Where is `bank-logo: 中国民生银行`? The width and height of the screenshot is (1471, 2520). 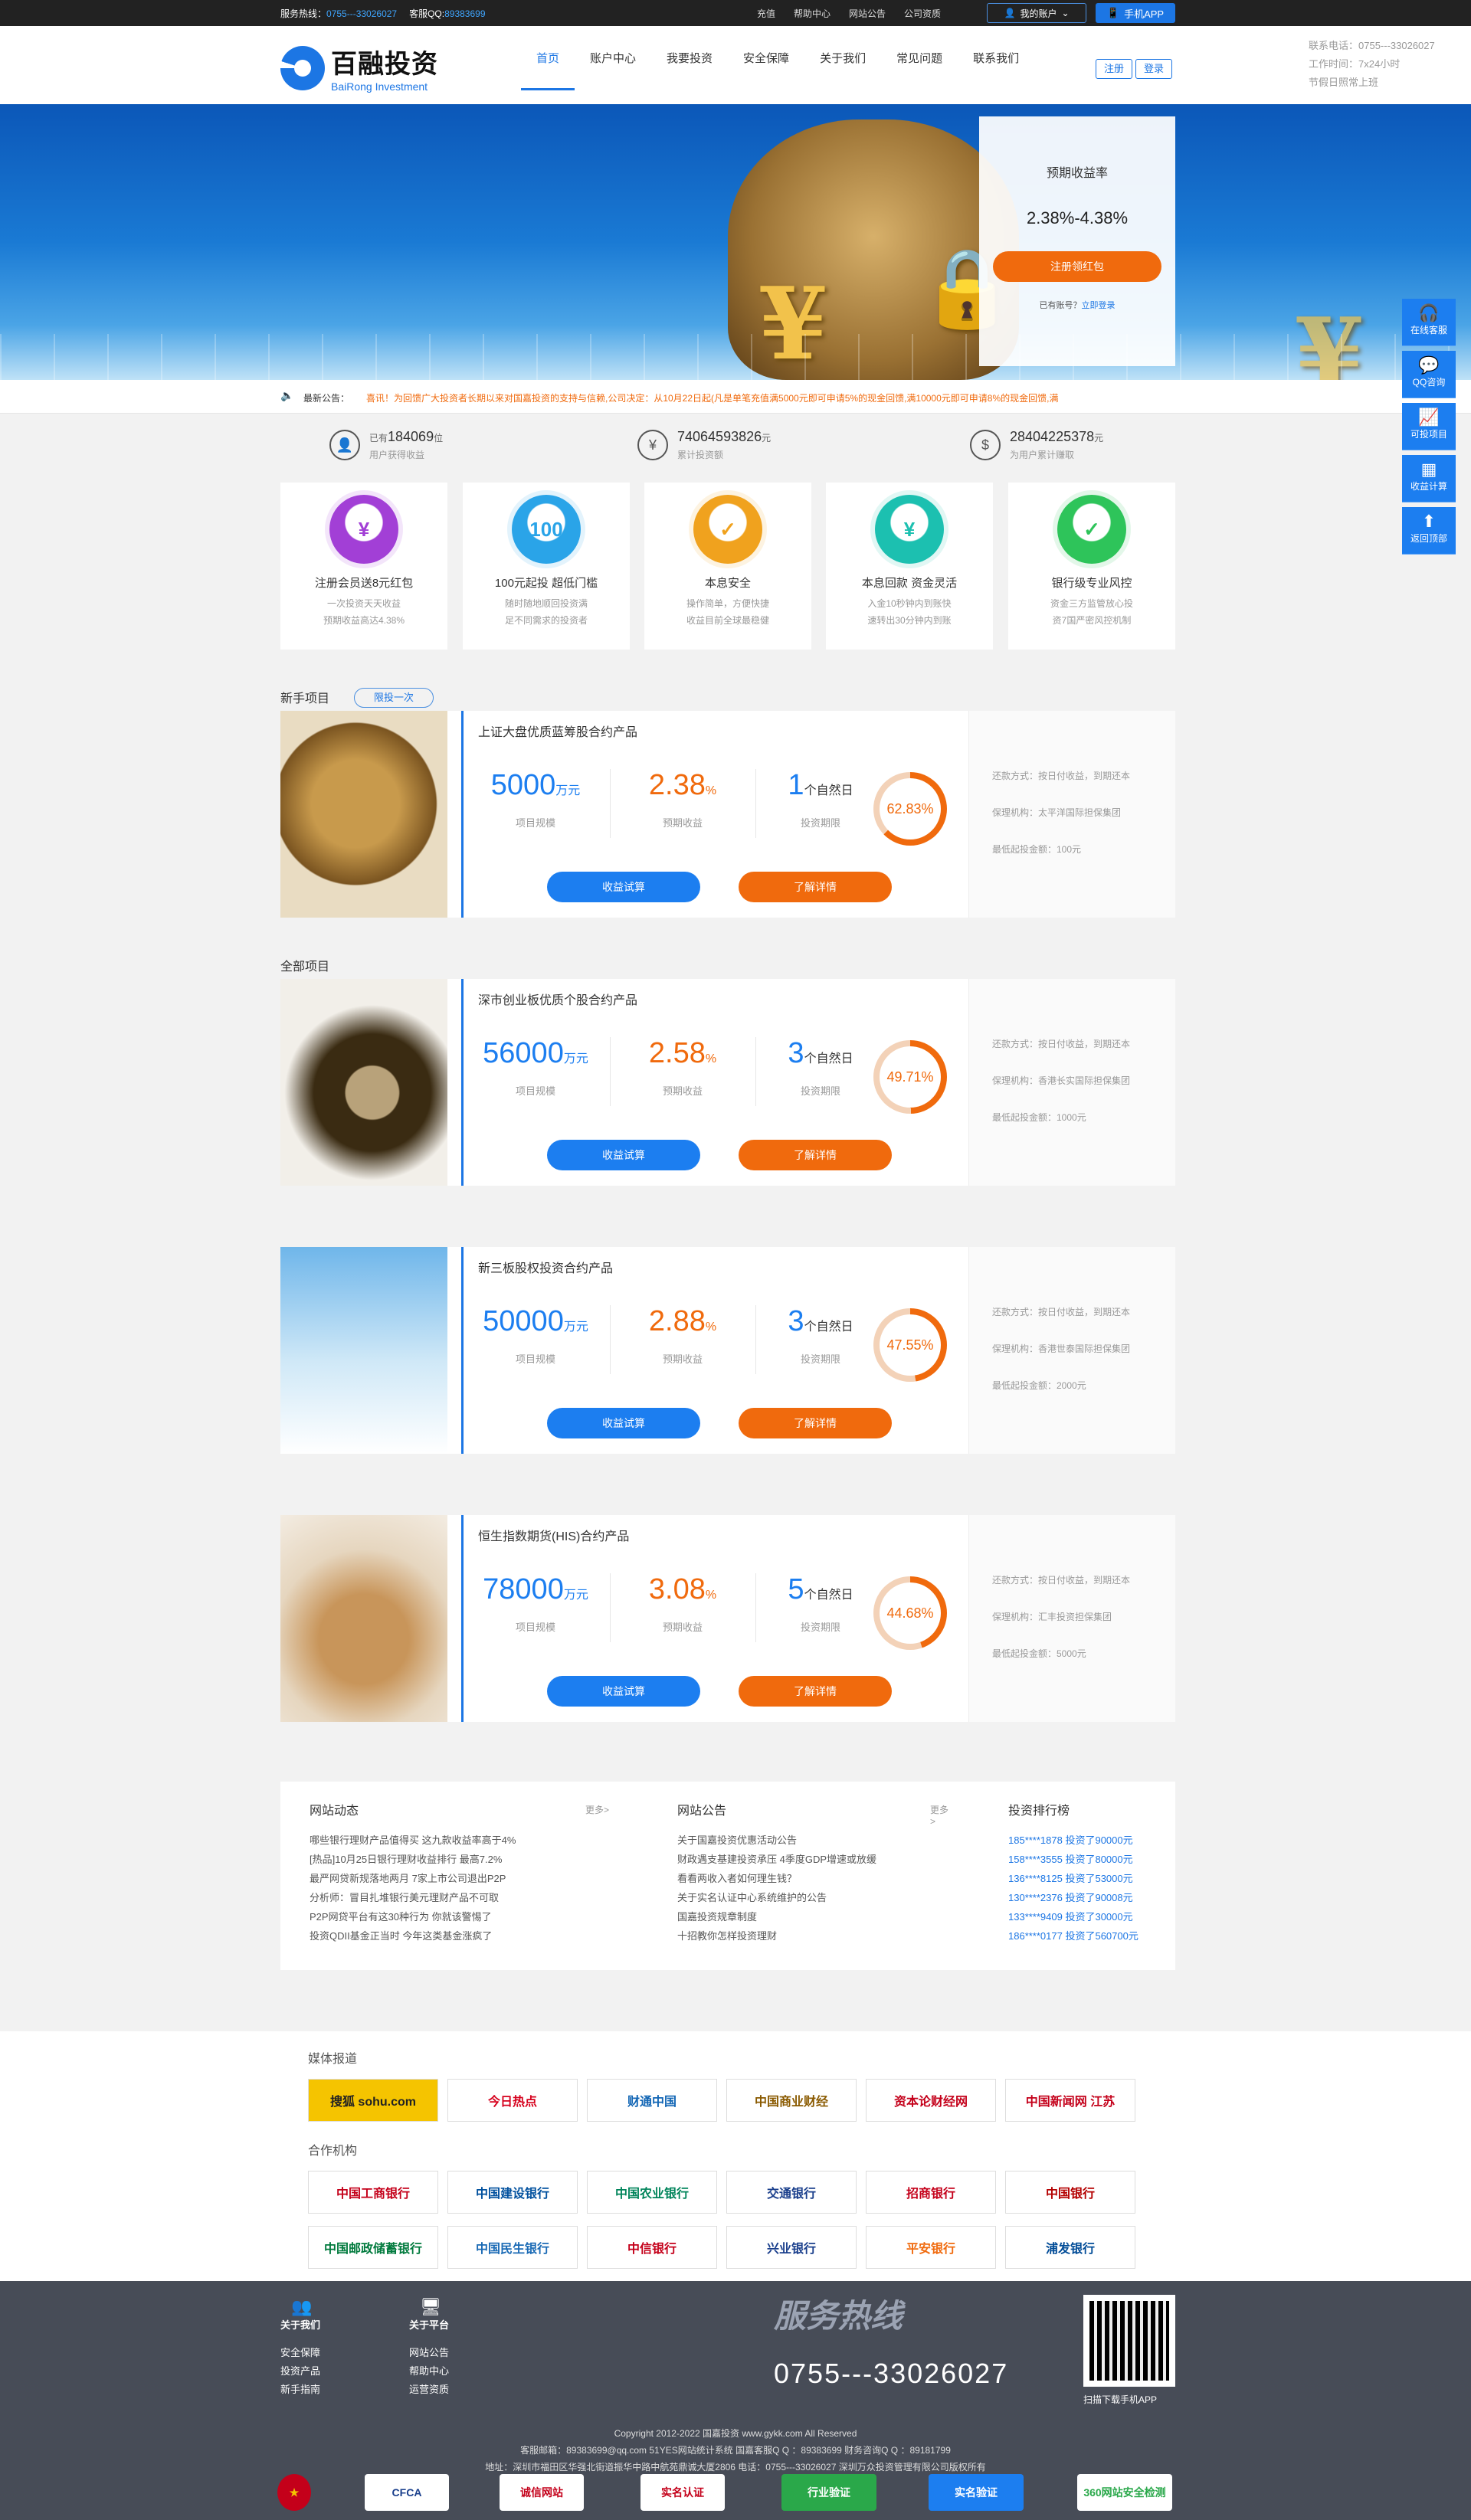
bank-logo: 中国民生银行 is located at coordinates (512, 2247).